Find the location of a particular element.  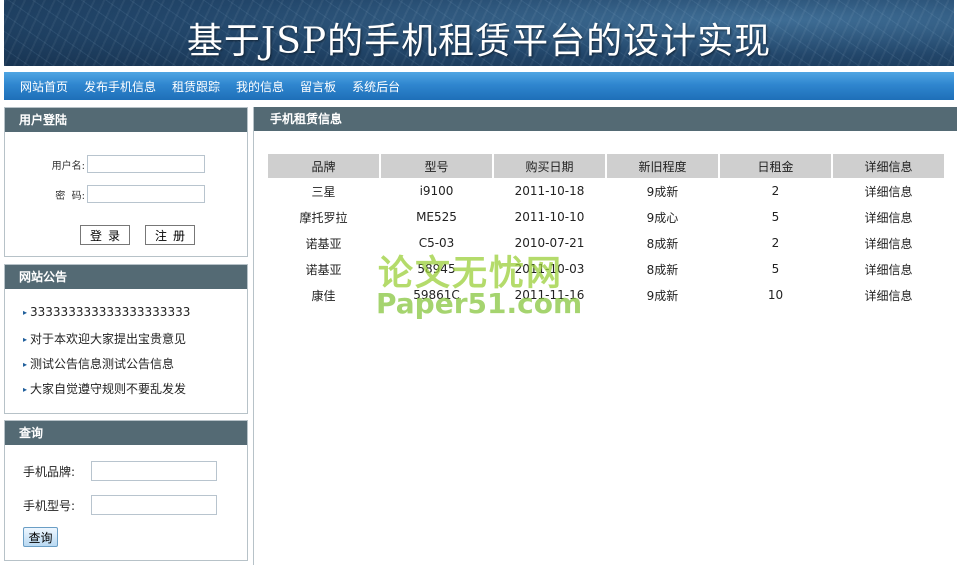

username-input is located at coordinates (146, 164).